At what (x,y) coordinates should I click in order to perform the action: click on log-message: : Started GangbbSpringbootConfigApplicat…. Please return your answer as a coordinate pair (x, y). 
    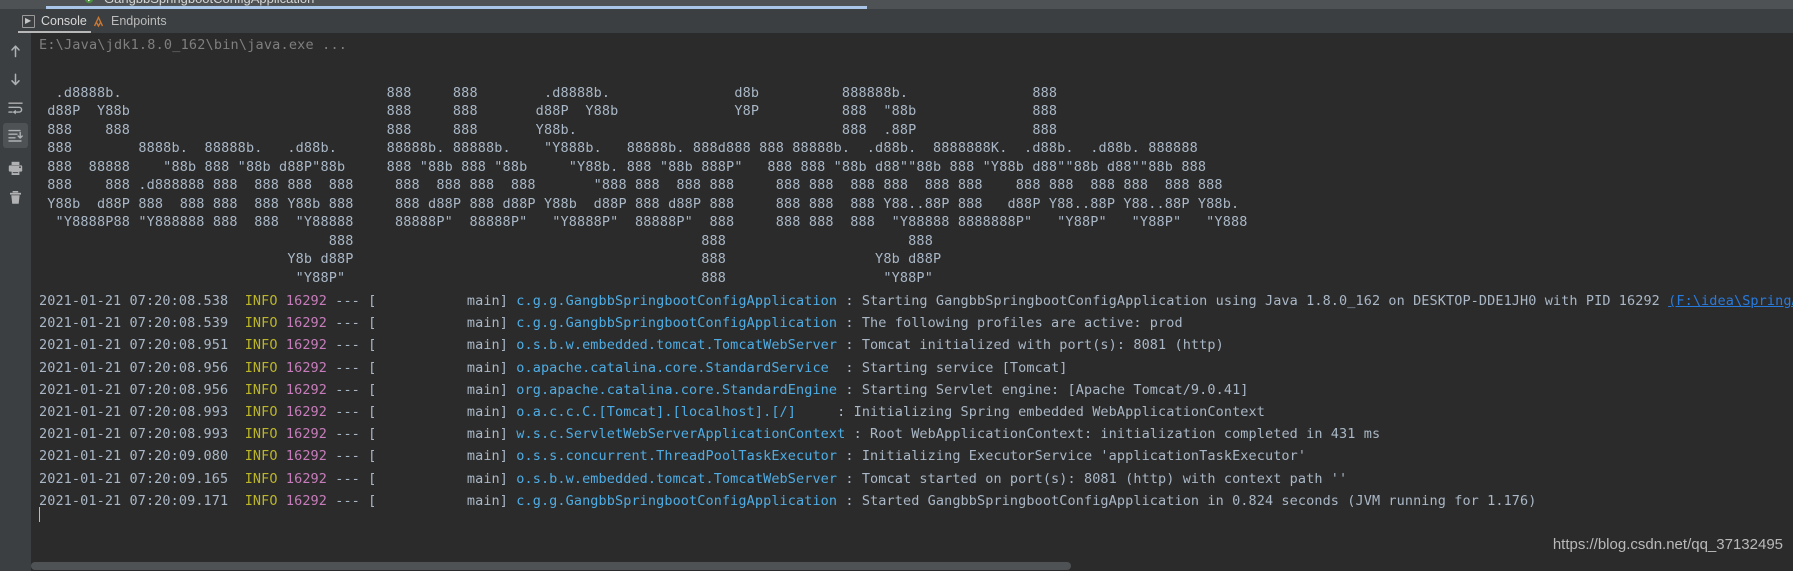
    Looking at the image, I should click on (1187, 500).